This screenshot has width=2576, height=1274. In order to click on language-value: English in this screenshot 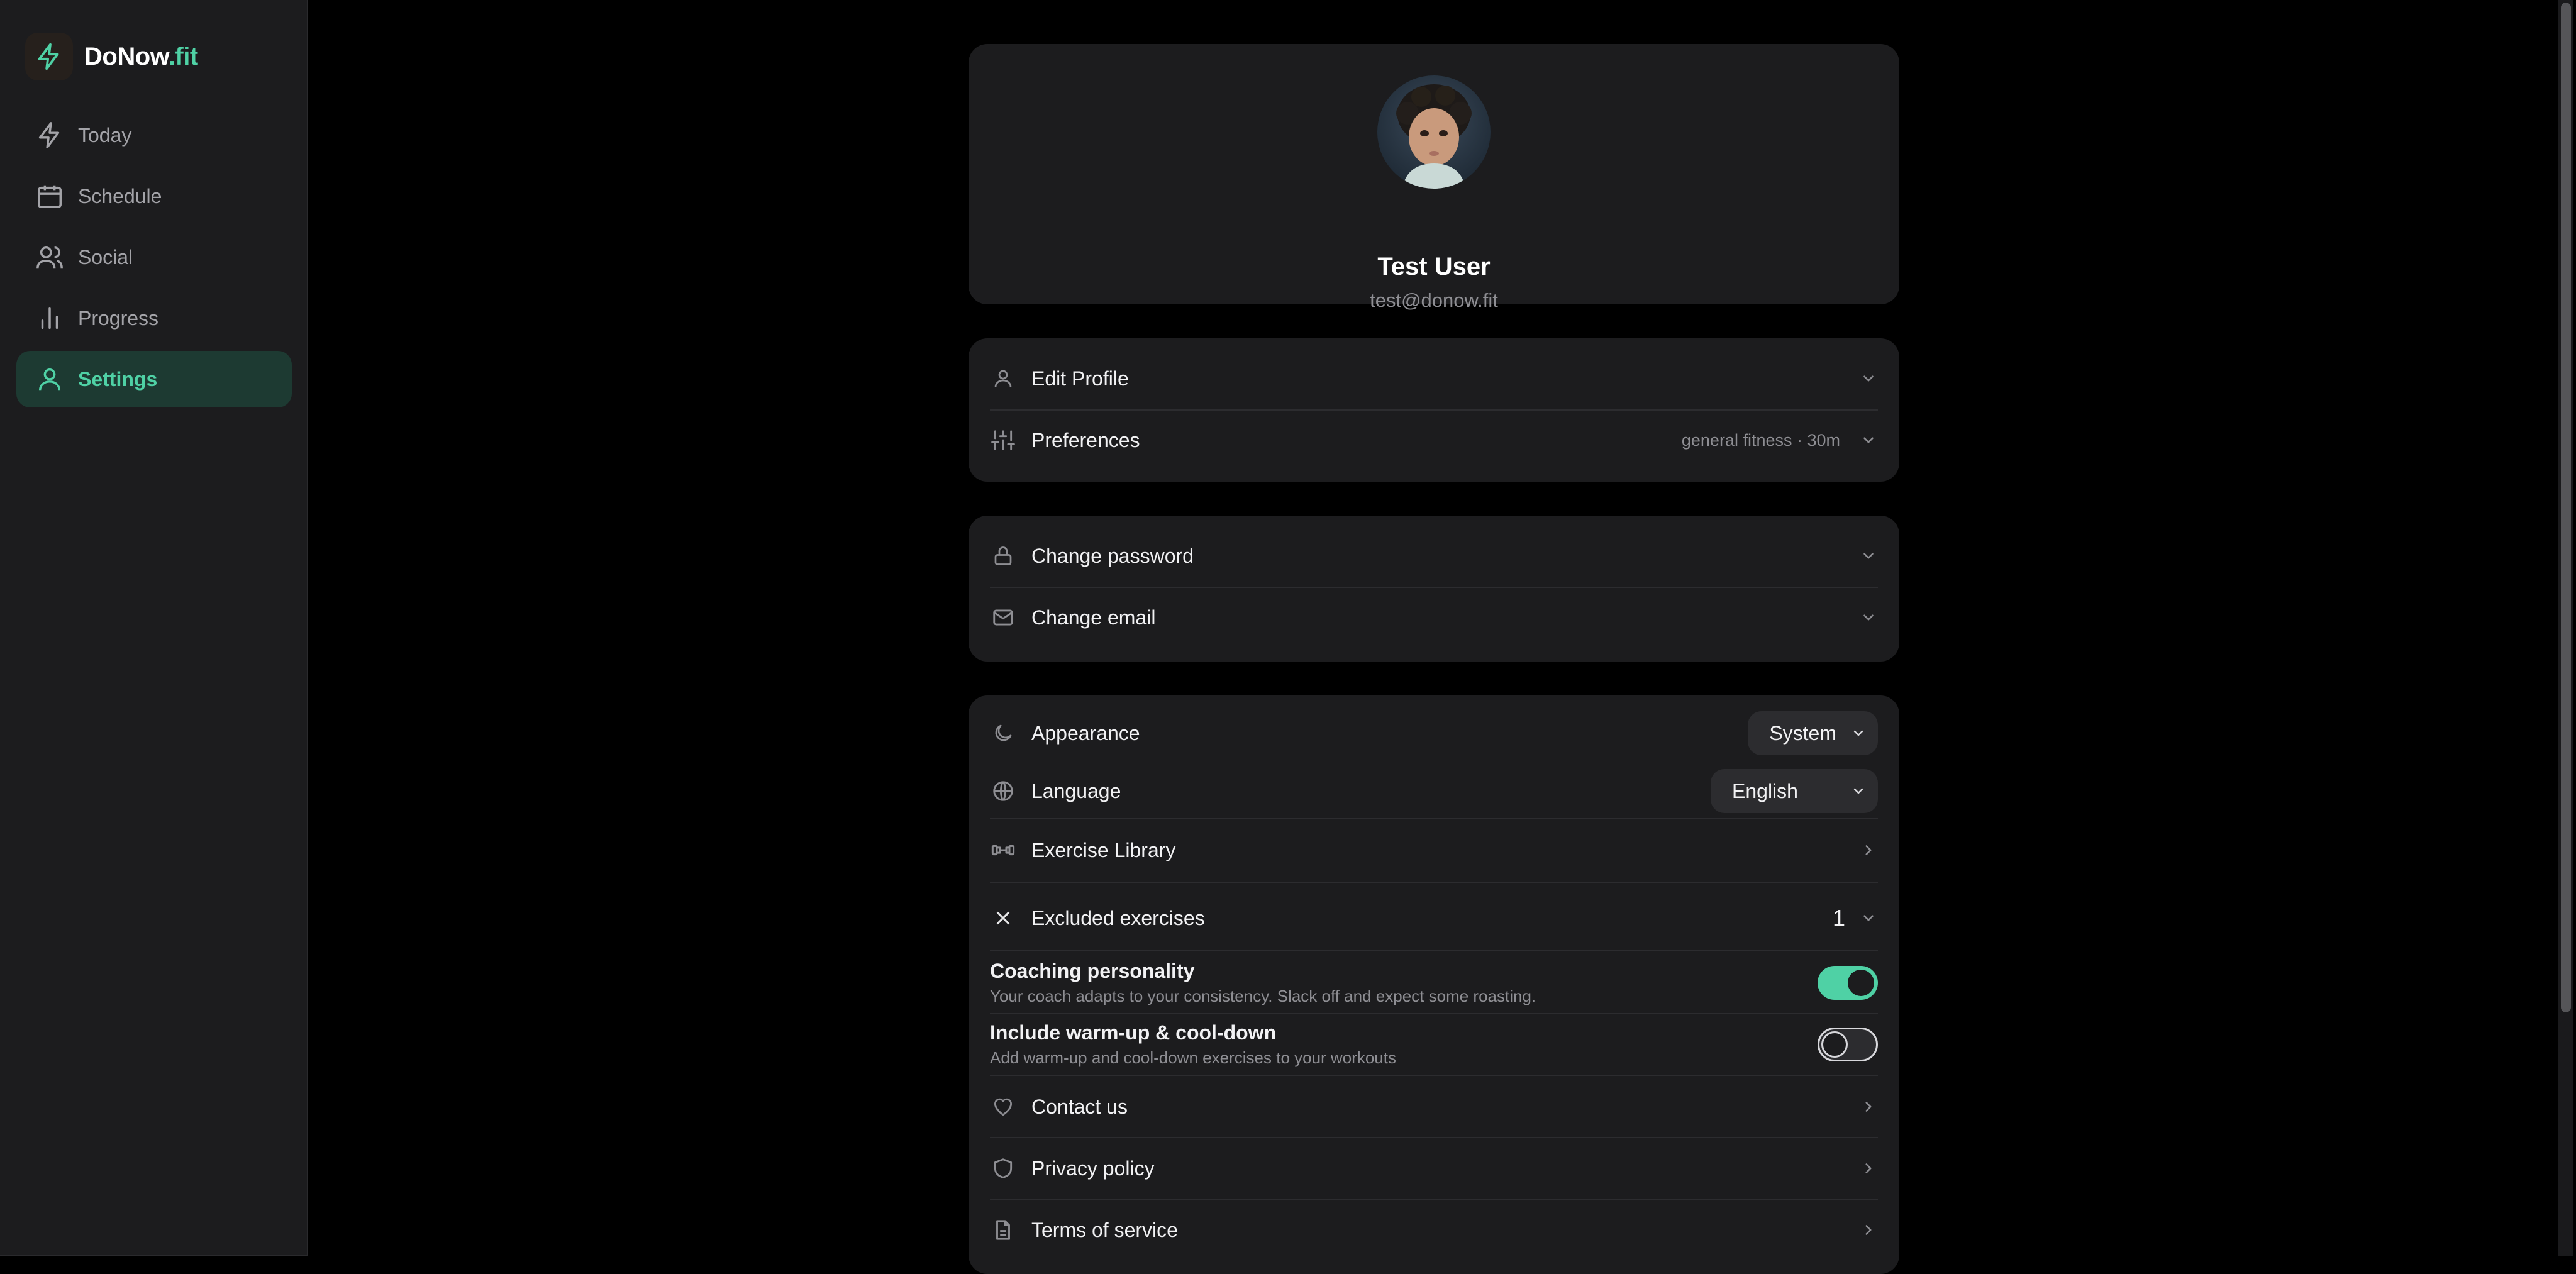, I will do `click(1765, 791)`.